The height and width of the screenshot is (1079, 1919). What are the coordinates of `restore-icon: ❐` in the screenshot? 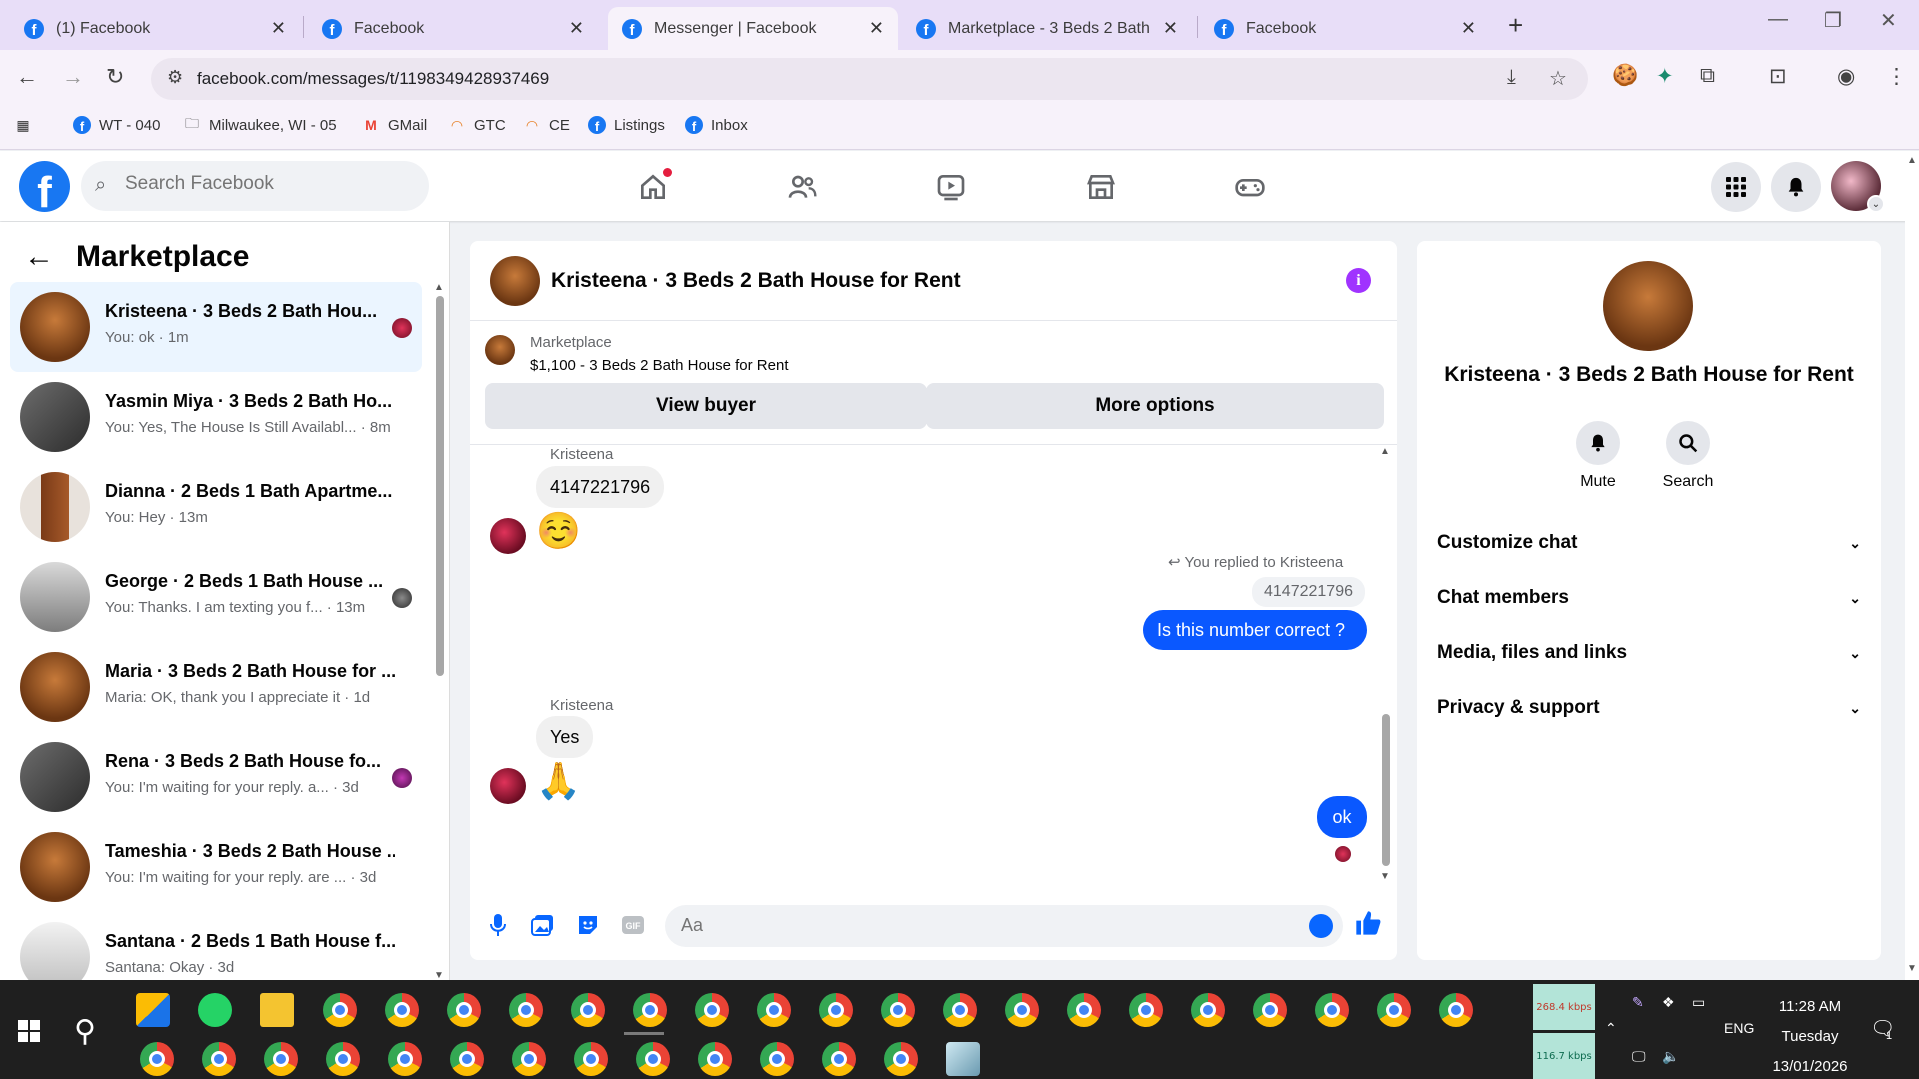 It's located at (1833, 20).